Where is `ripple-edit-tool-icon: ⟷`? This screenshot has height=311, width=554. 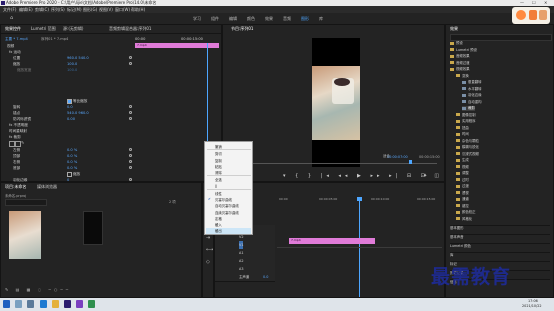
ripple-edit-tool-icon: ⟷ is located at coordinates (209, 250).